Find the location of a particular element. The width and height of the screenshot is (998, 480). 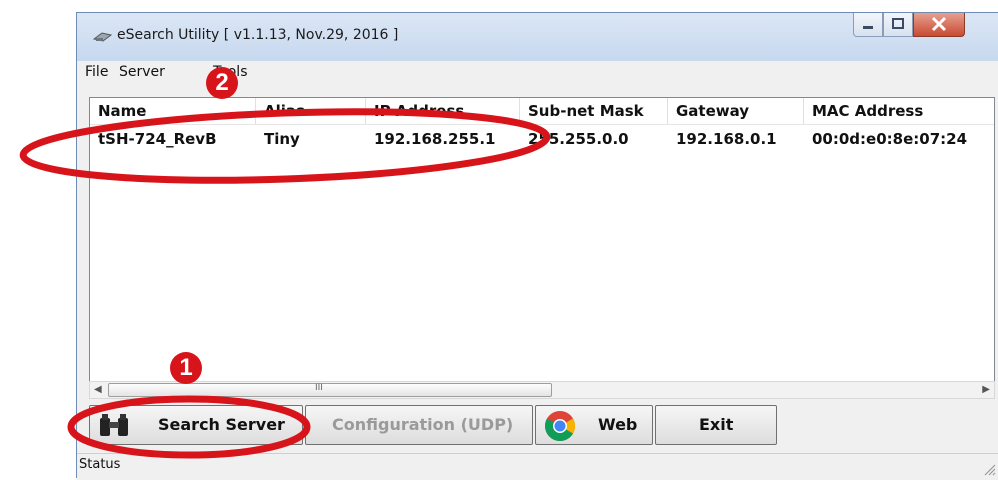

configuration-udp-label: Configuration (UDP) is located at coordinates (423, 424).